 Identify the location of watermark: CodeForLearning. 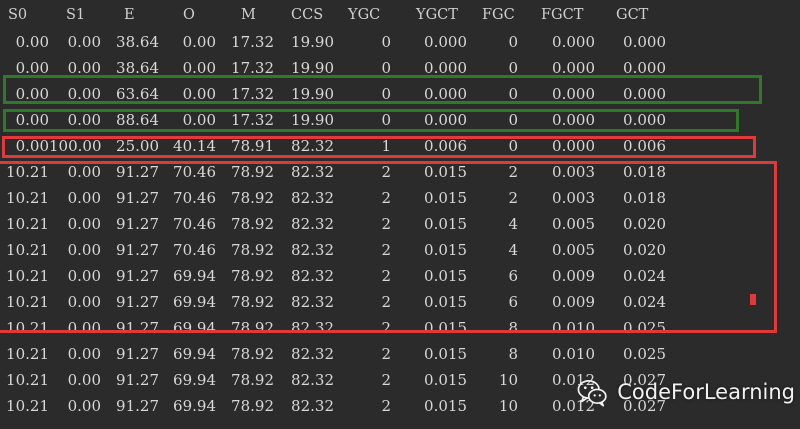
(685, 392).